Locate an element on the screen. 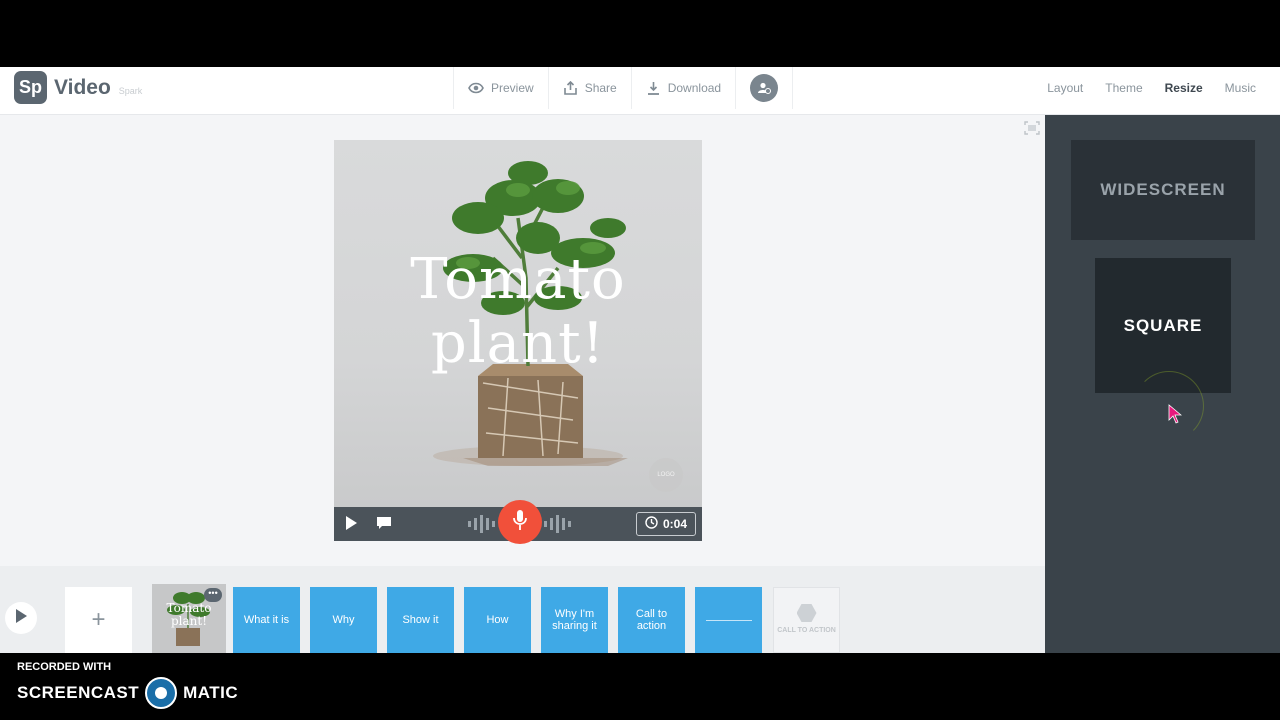 This screenshot has width=1280, height=720. preview-button: Preview is located at coordinates (500, 88).